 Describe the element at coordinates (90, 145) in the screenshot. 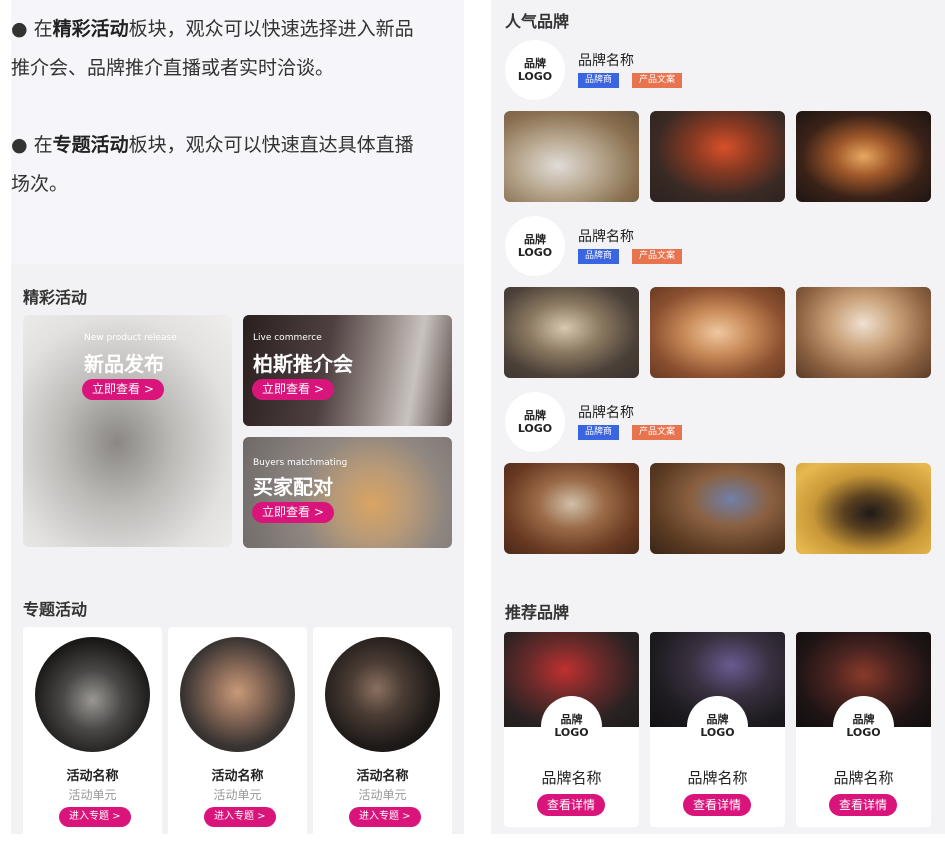

I see `bold-term: 专题活动` at that location.